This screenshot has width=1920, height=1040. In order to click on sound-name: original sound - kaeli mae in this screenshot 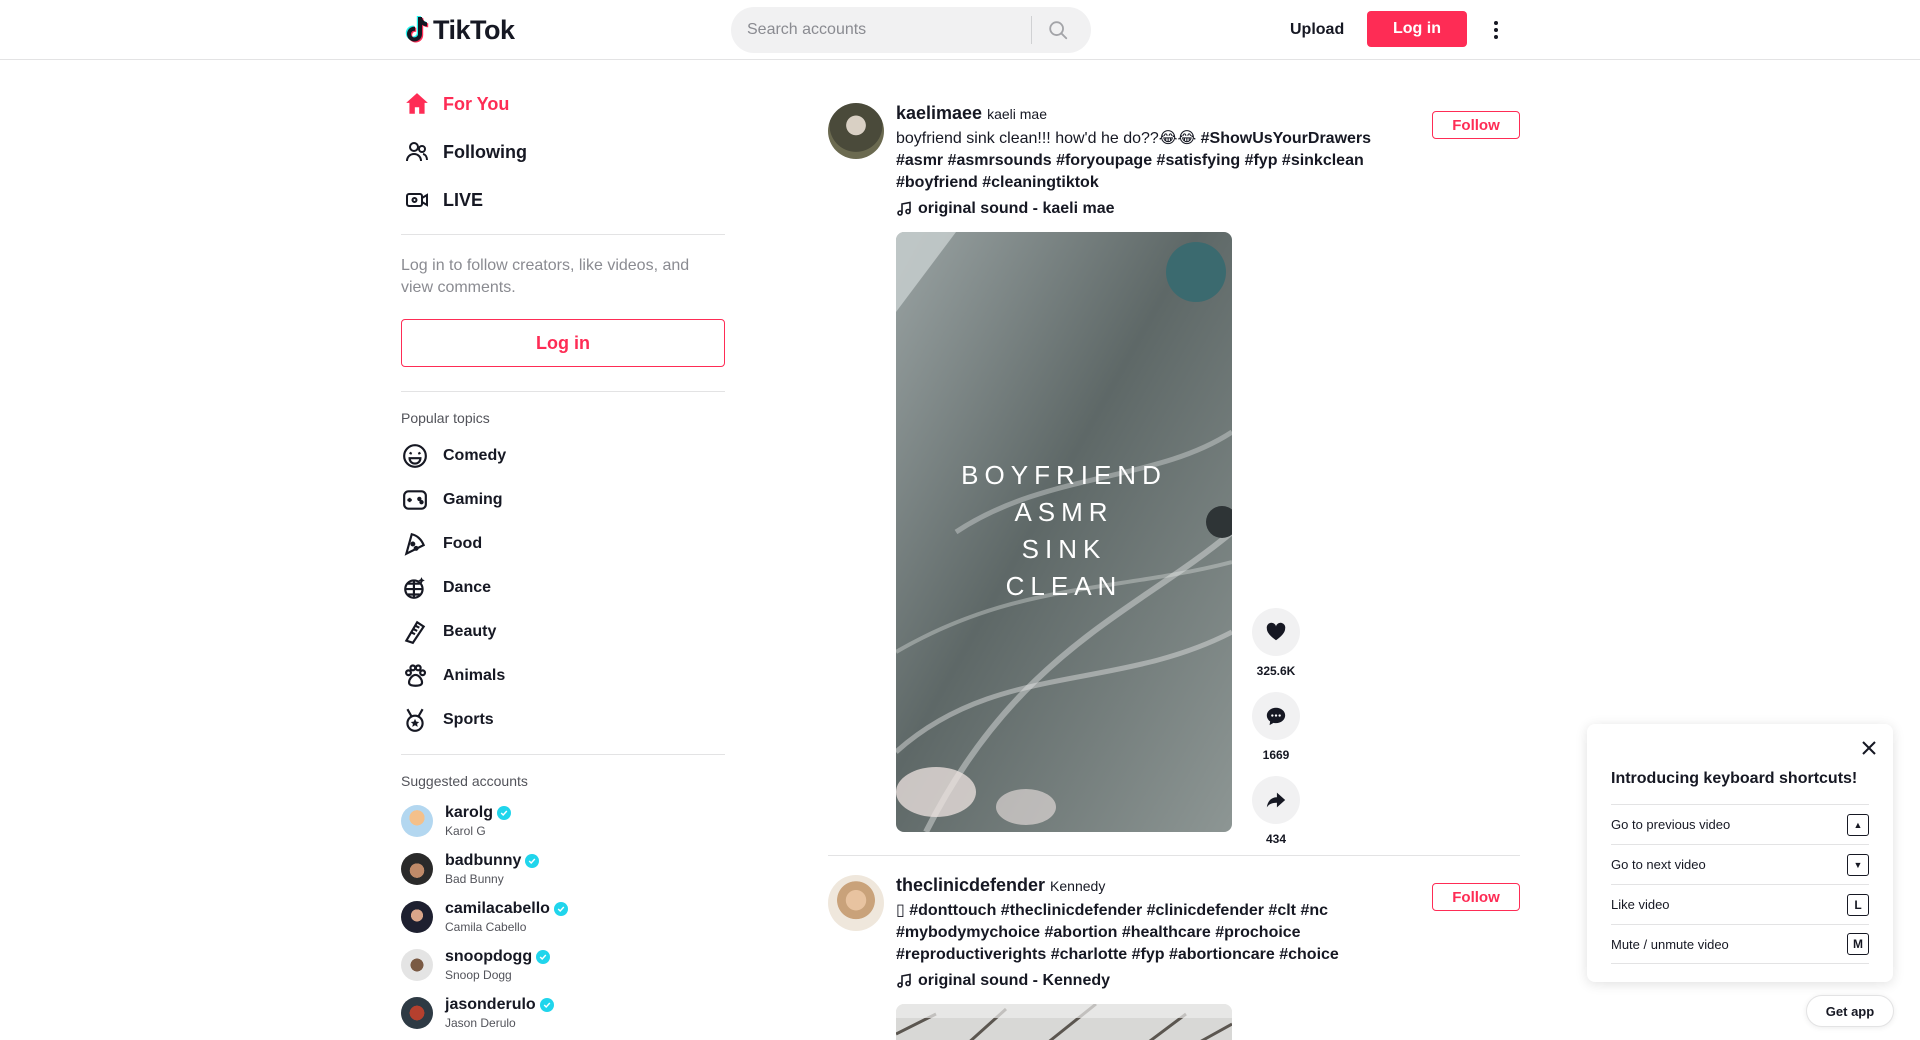, I will do `click(1016, 208)`.